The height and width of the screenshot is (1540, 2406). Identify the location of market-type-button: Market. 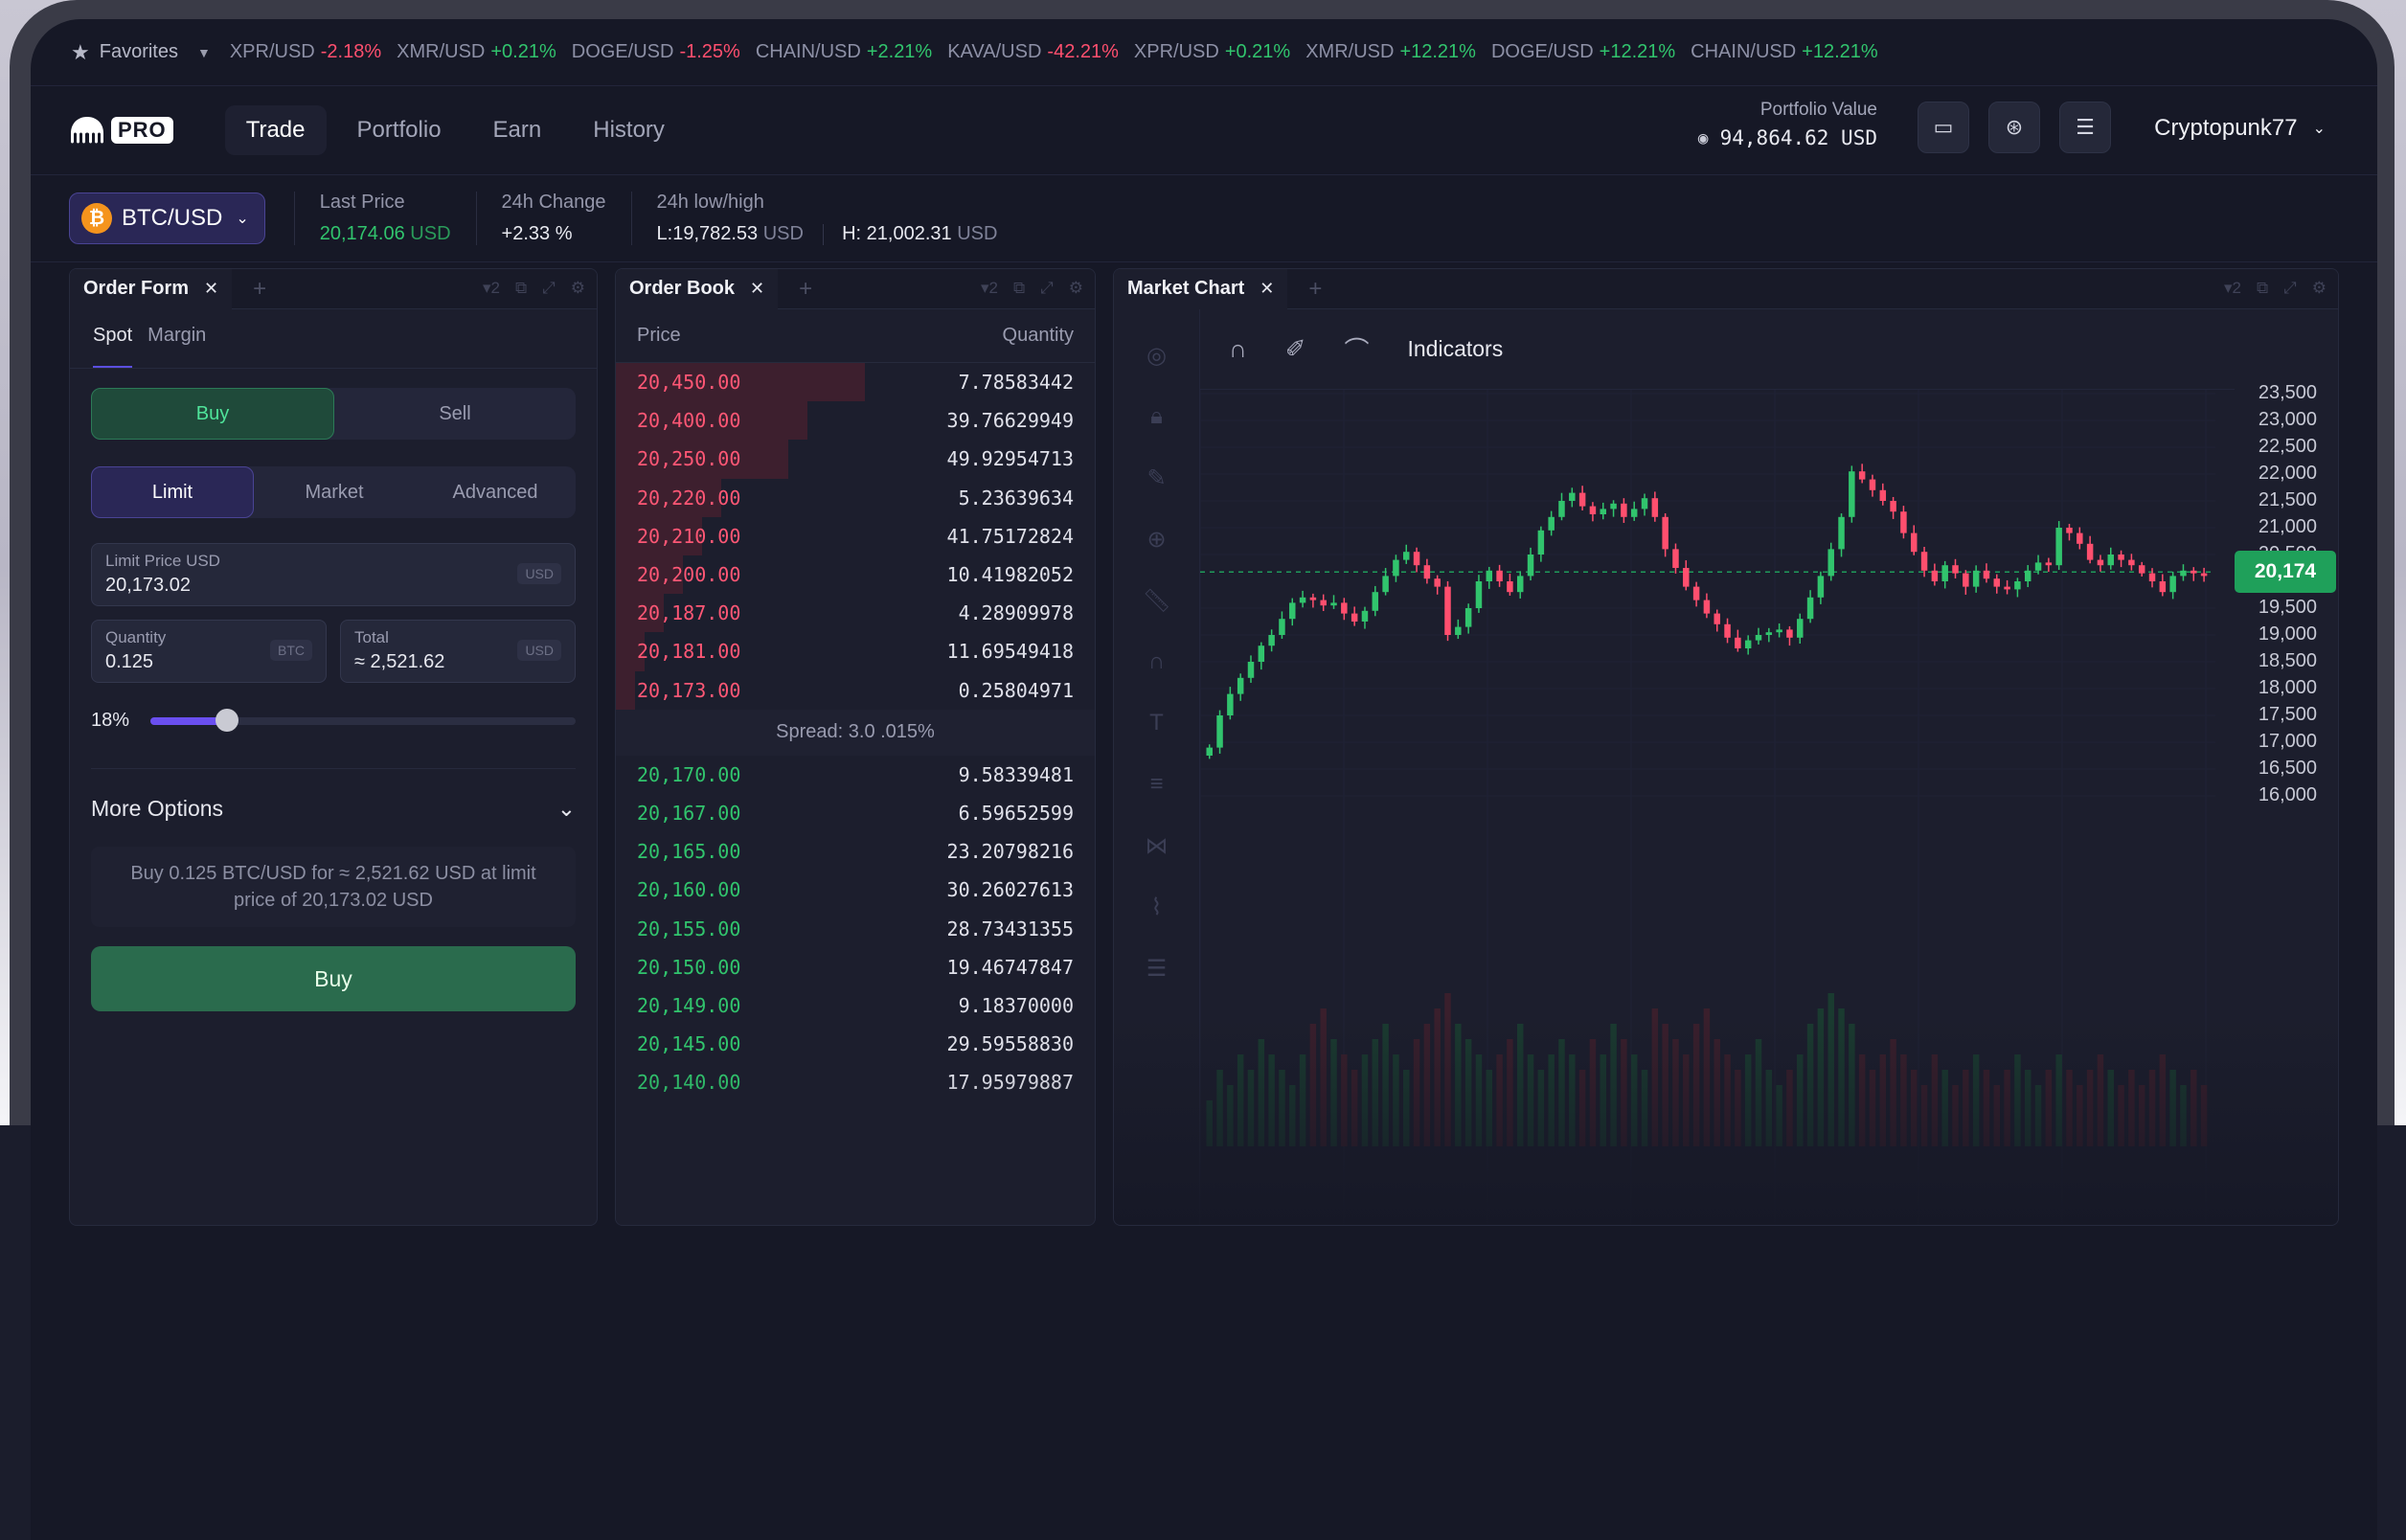
(334, 492).